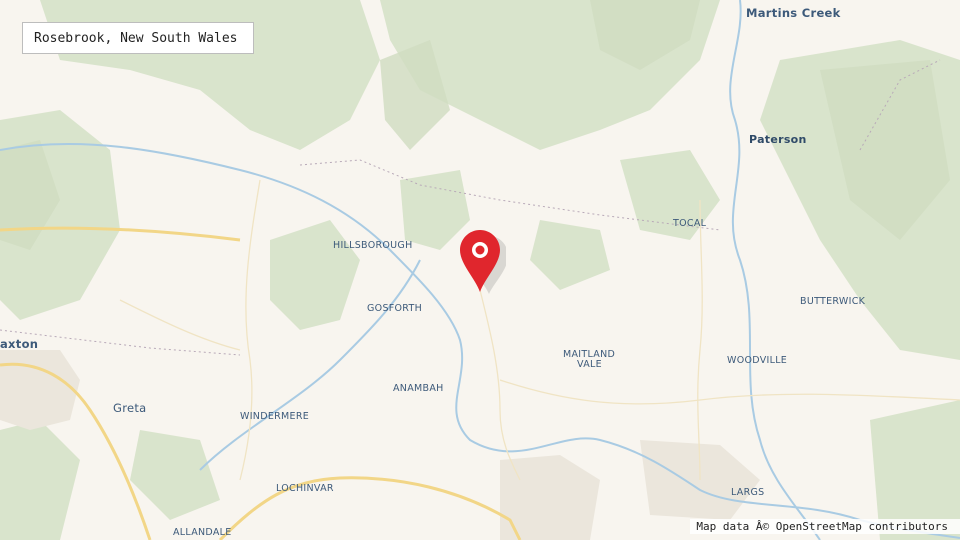 Image resolution: width=960 pixels, height=540 pixels. I want to click on place-label-greta: Greta, so click(130, 408).